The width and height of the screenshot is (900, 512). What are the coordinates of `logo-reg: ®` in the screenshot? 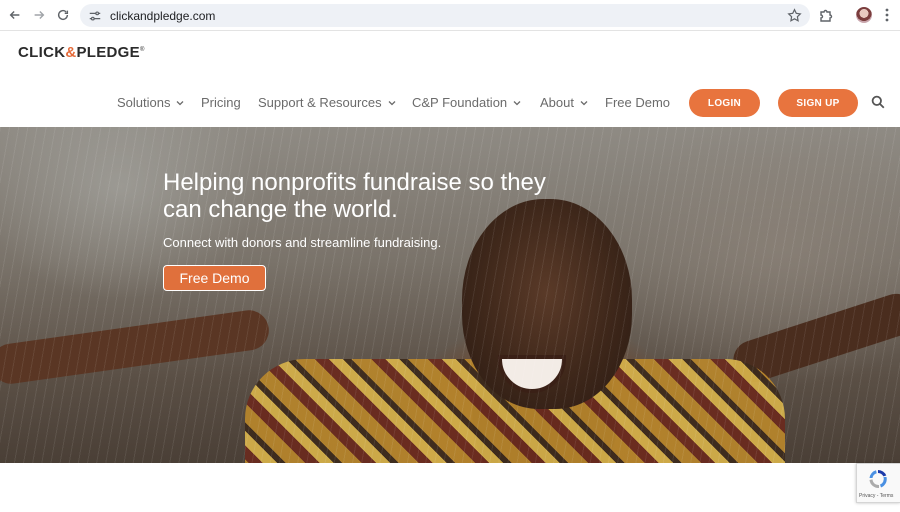 It's located at (142, 50).